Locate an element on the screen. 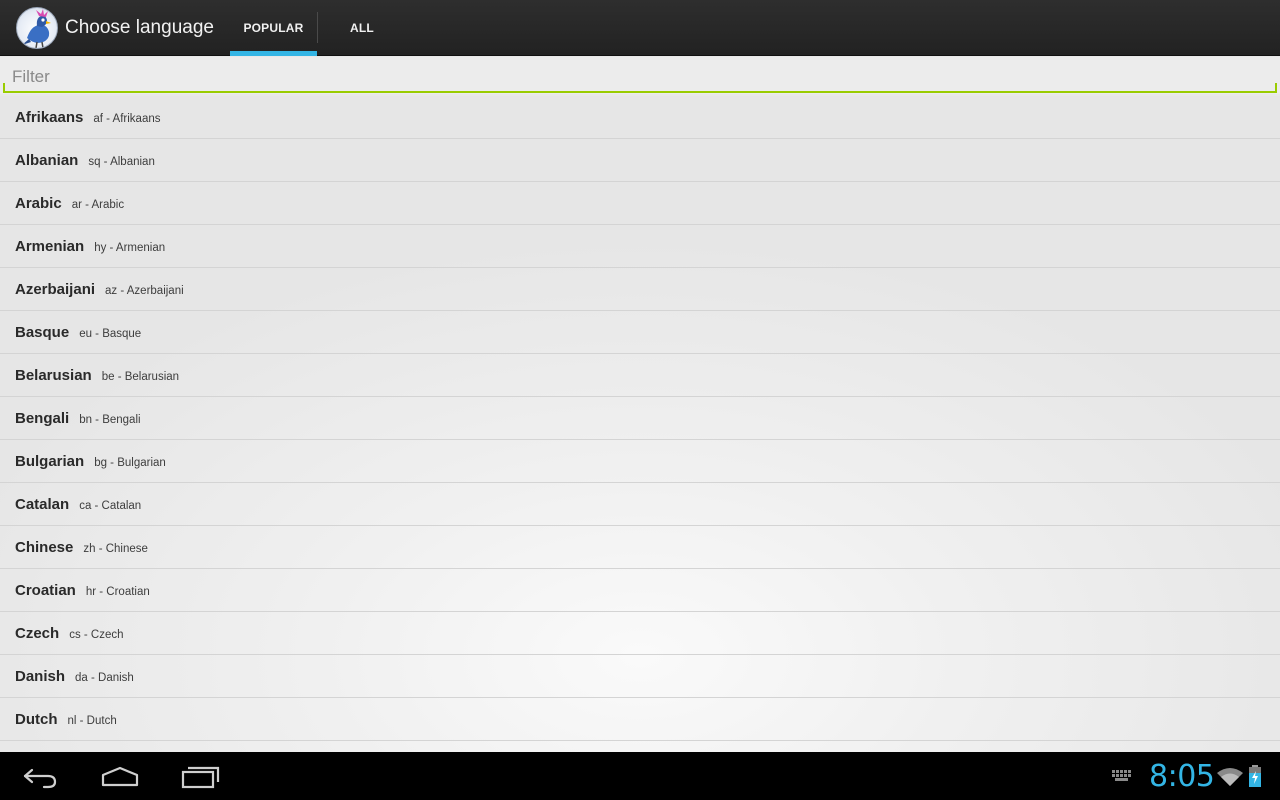 This screenshot has height=800, width=1280. list-item-catalan: Catalan ca - Catalan is located at coordinates (640, 504).